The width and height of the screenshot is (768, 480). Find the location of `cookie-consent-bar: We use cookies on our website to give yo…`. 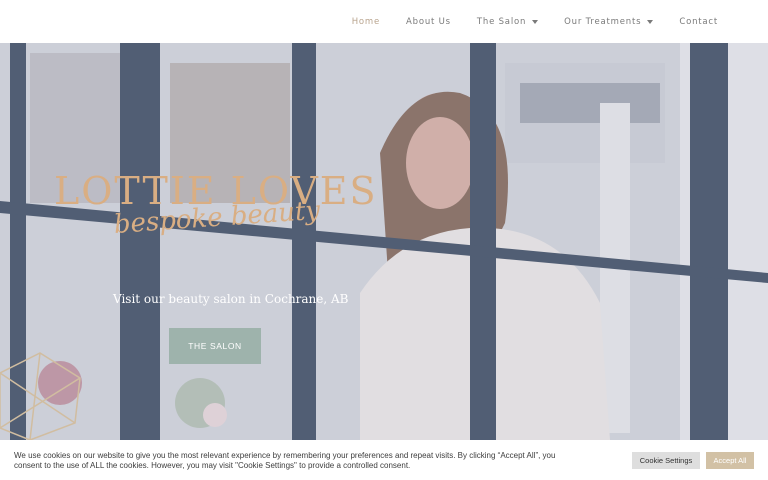

cookie-consent-bar: We use cookies on our website to give yo… is located at coordinates (384, 460).